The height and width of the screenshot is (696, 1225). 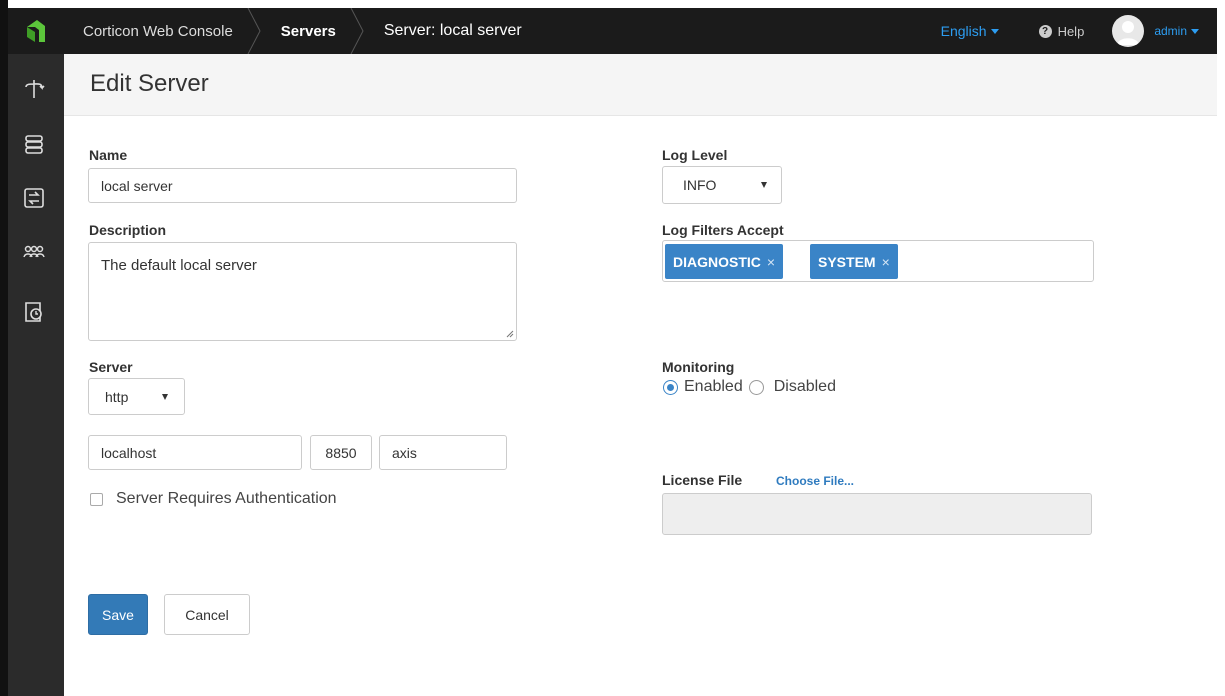 I want to click on app-logo-icon, so click(x=35, y=31).